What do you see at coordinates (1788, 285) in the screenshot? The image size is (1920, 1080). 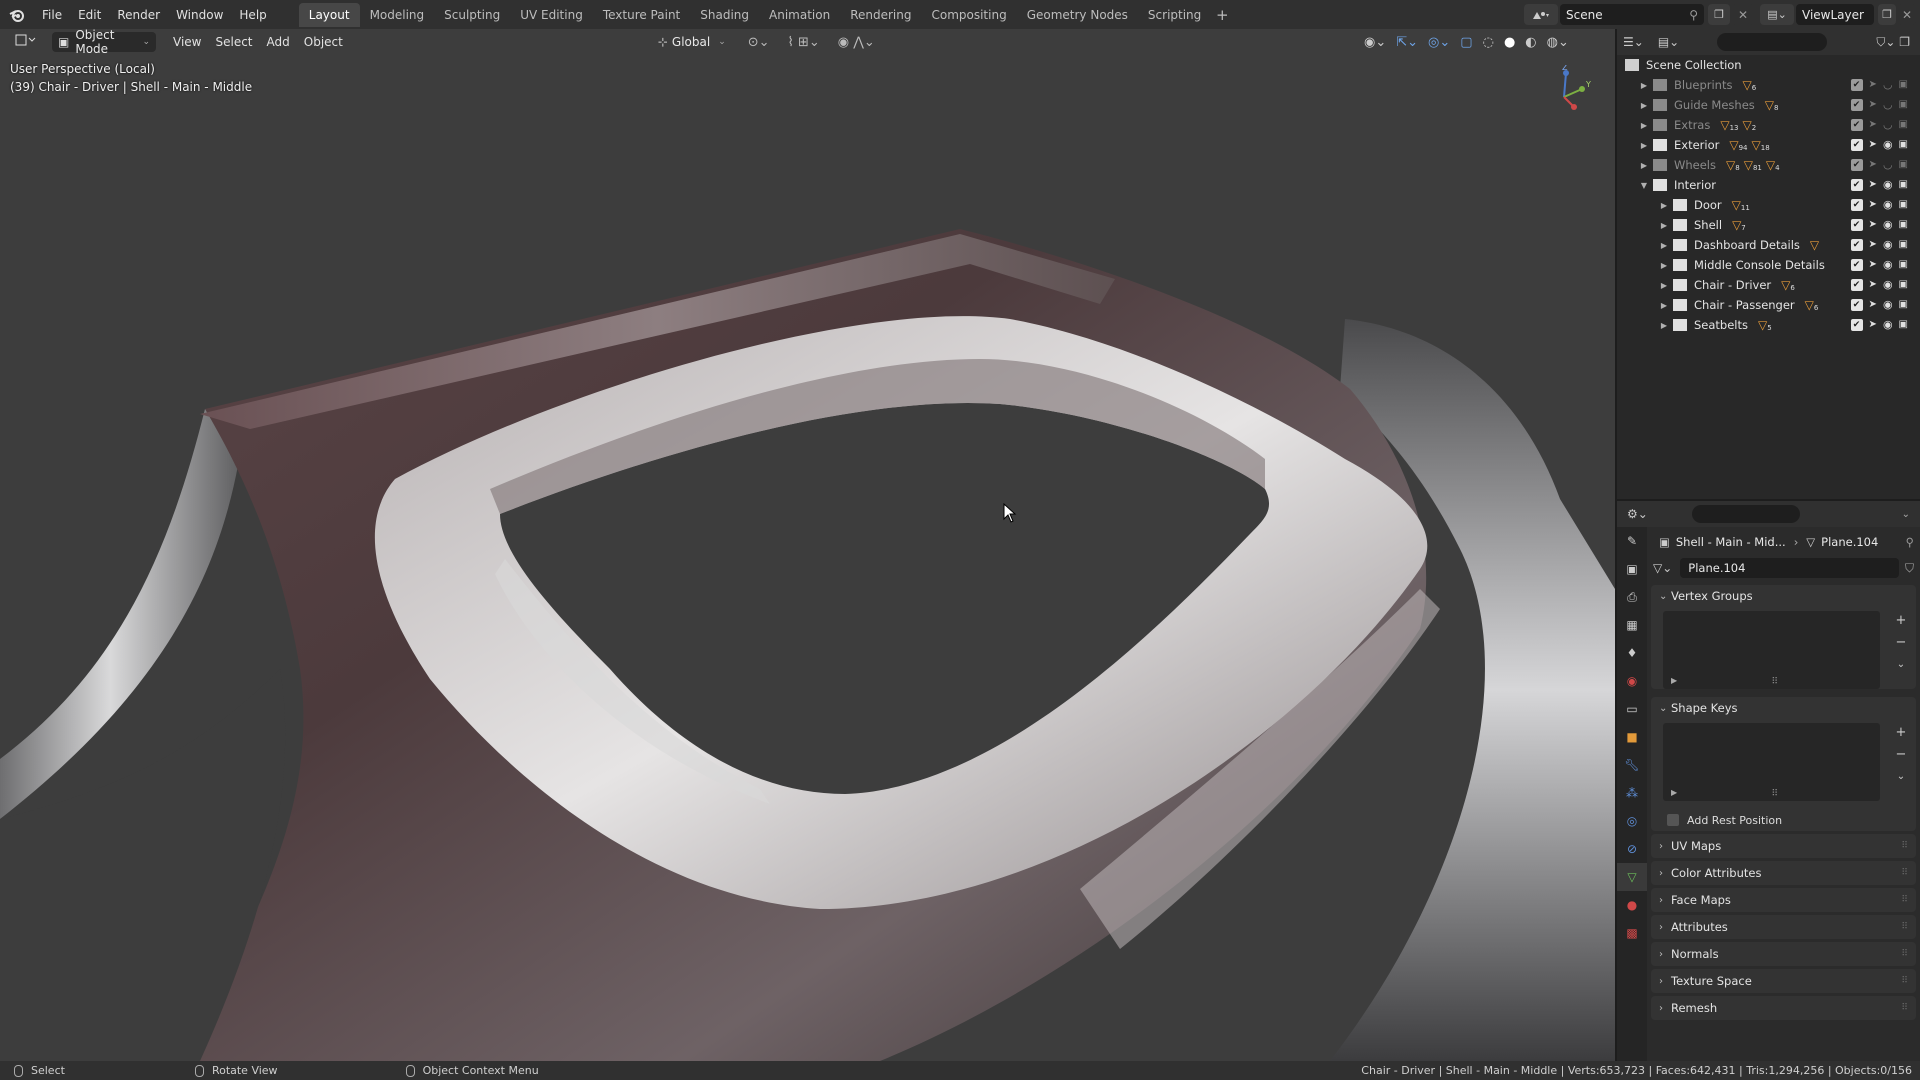 I see `mesh-badge-icon: ▽ 6` at bounding box center [1788, 285].